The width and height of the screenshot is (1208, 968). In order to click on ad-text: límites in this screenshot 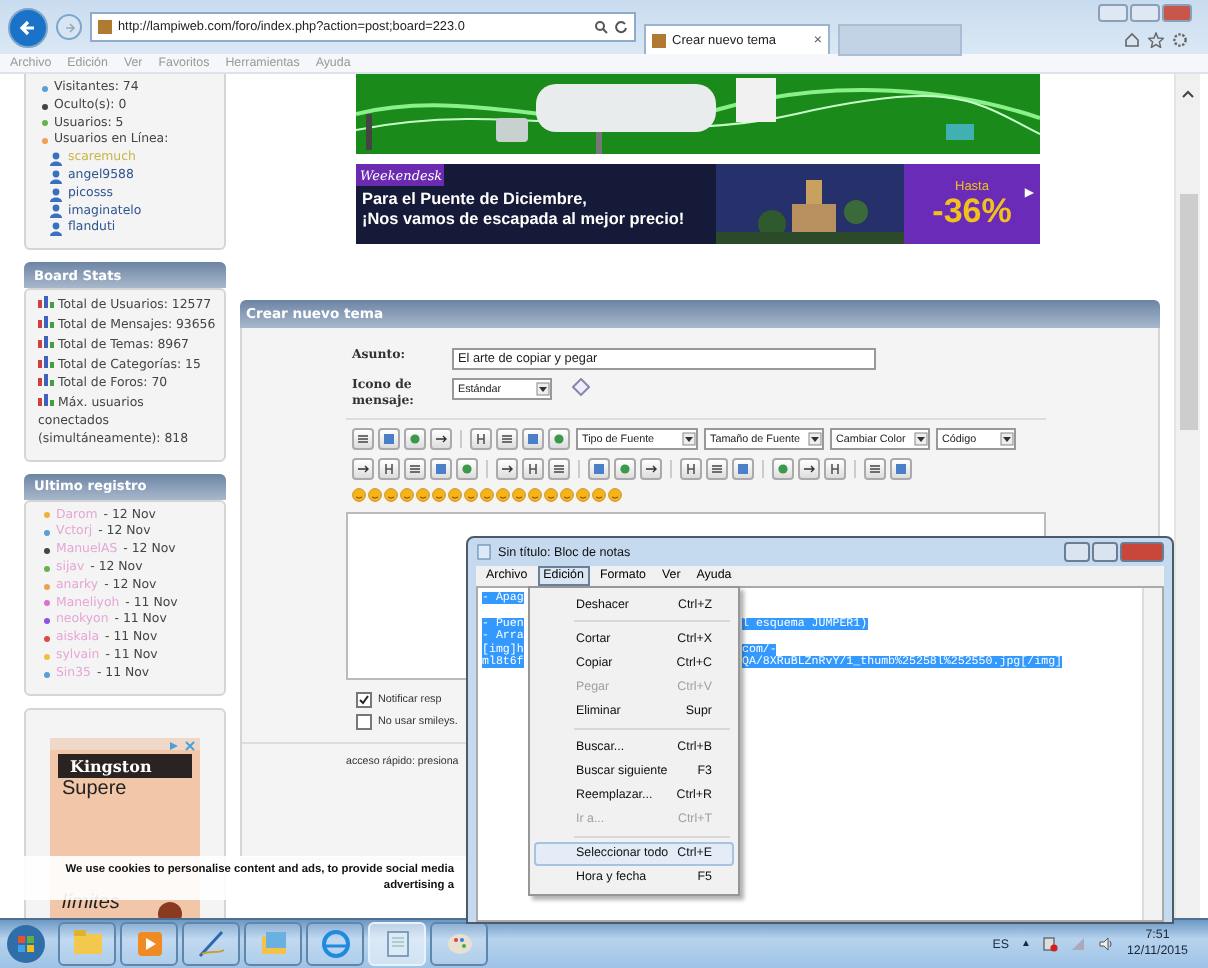, I will do `click(91, 902)`.